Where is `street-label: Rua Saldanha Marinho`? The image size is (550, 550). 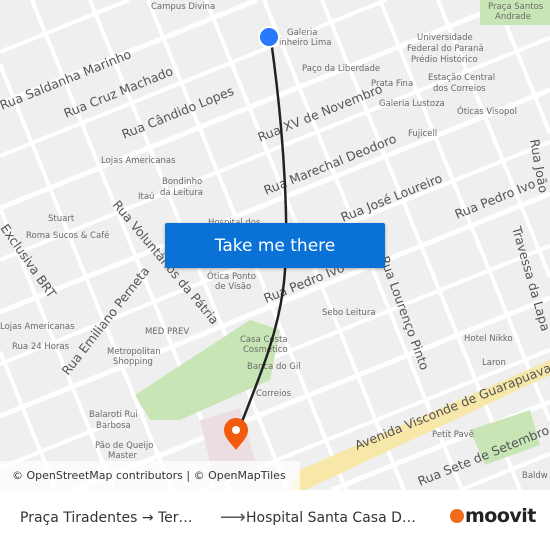 street-label: Rua Saldanha Marinho is located at coordinates (66, 79).